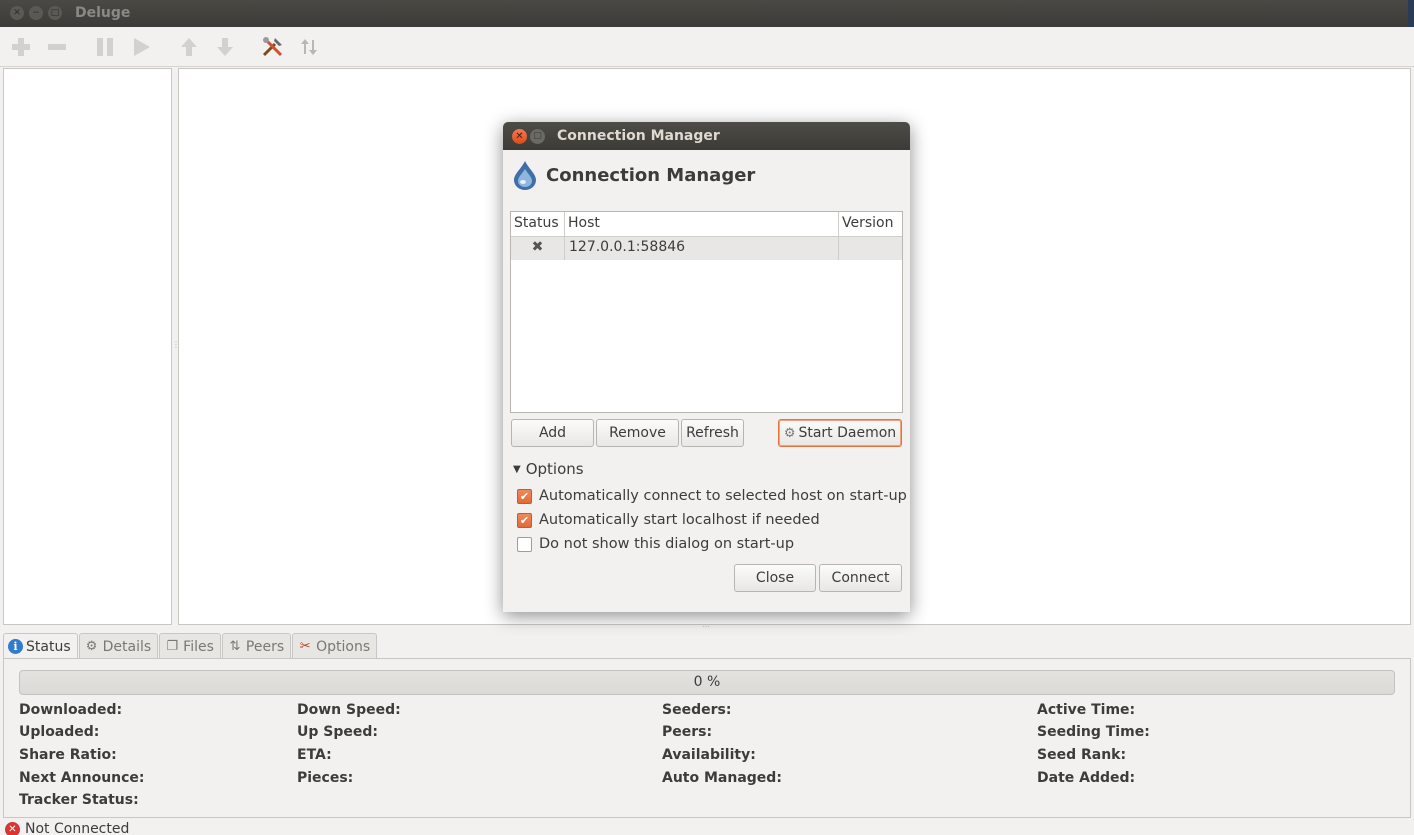 The image size is (1414, 835). I want to click on active-time-label: Active Time:, so click(1086, 710).